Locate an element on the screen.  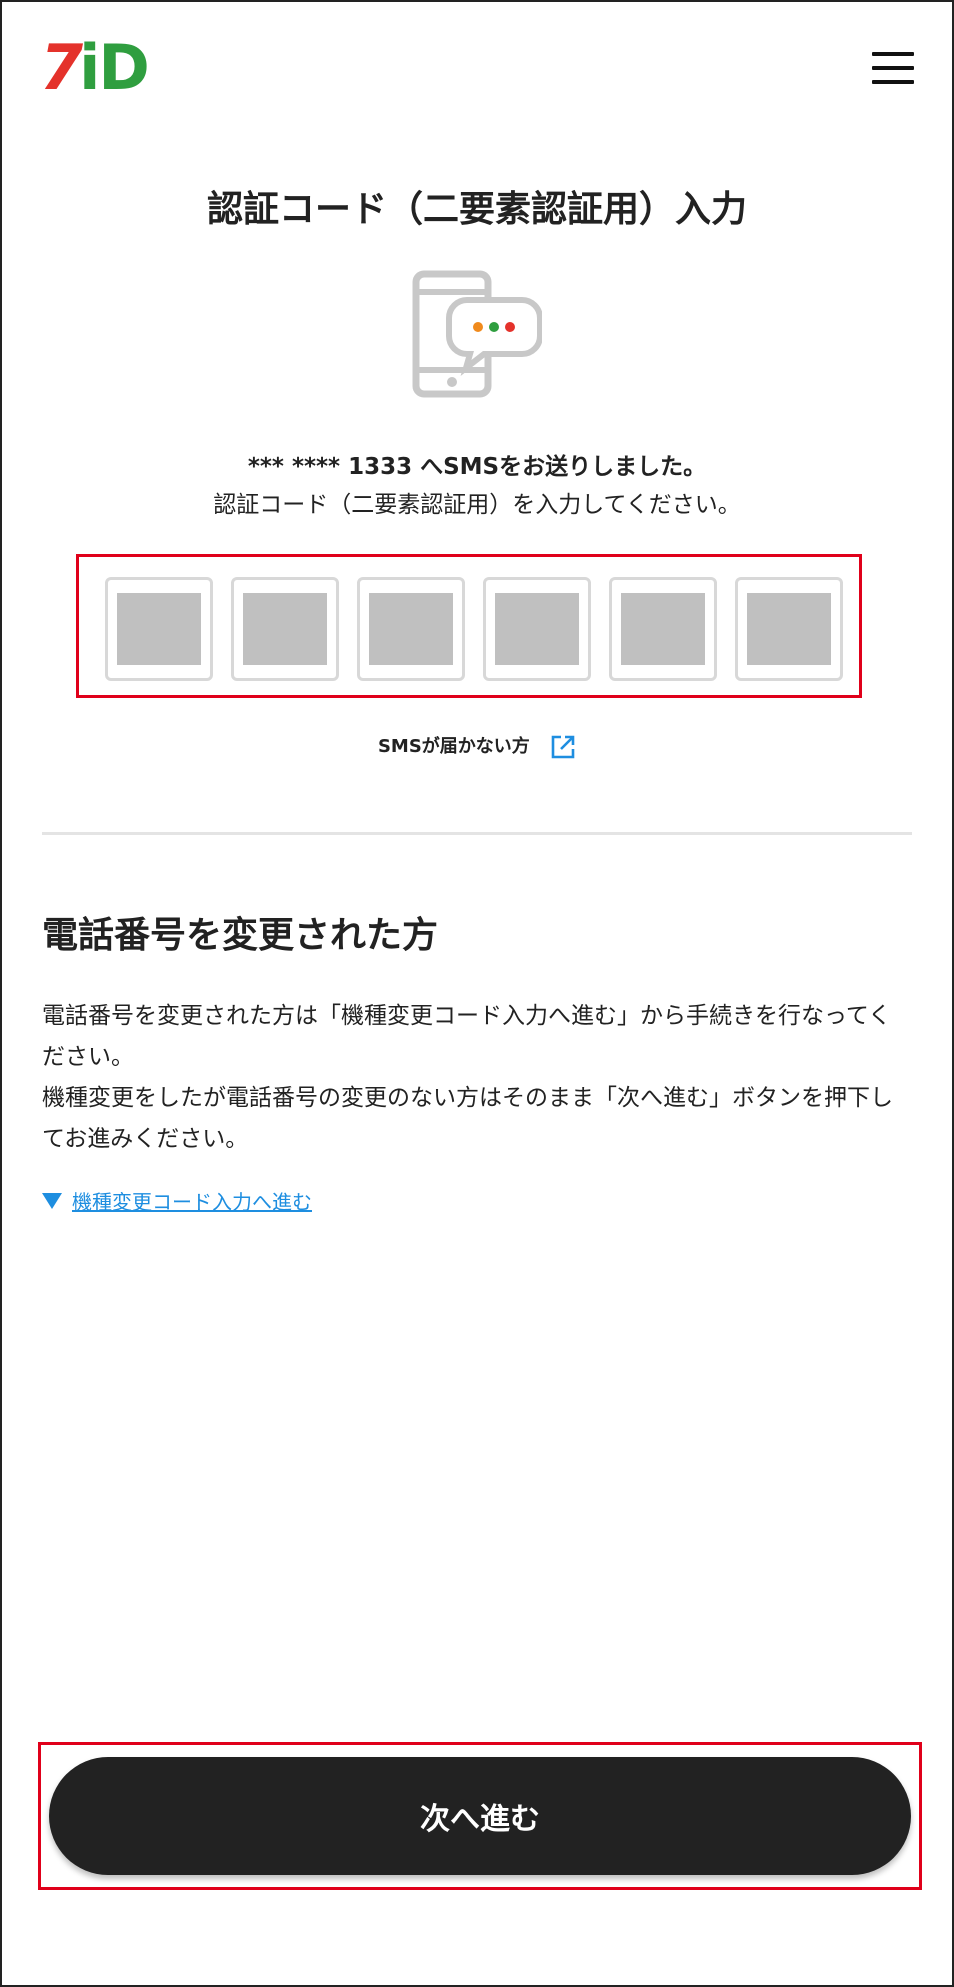
7id-logo: 7 i D is located at coordinates (95, 67).